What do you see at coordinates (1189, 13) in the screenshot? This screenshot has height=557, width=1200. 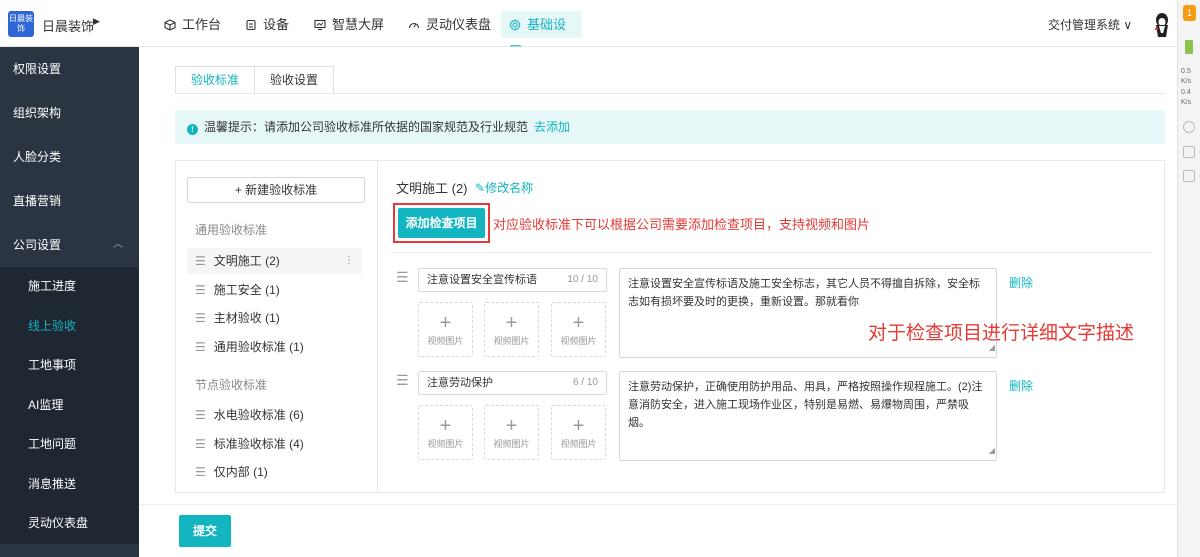 I see `notification-badge: 1` at bounding box center [1189, 13].